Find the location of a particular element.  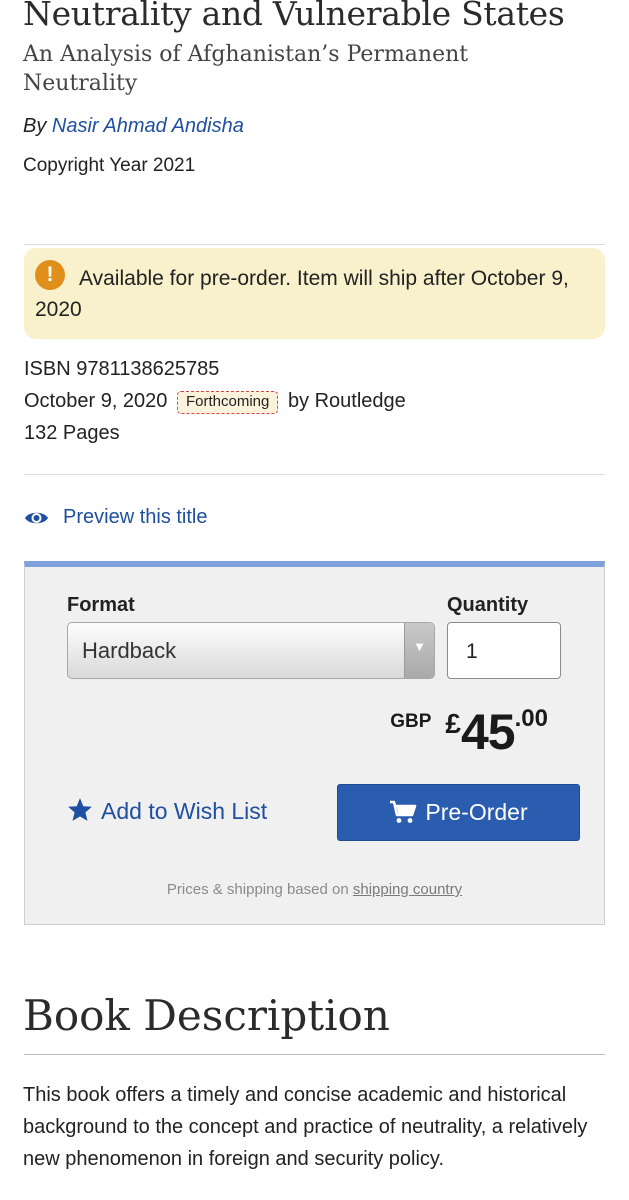

format-select: Hardback ▼ is located at coordinates (251, 650).